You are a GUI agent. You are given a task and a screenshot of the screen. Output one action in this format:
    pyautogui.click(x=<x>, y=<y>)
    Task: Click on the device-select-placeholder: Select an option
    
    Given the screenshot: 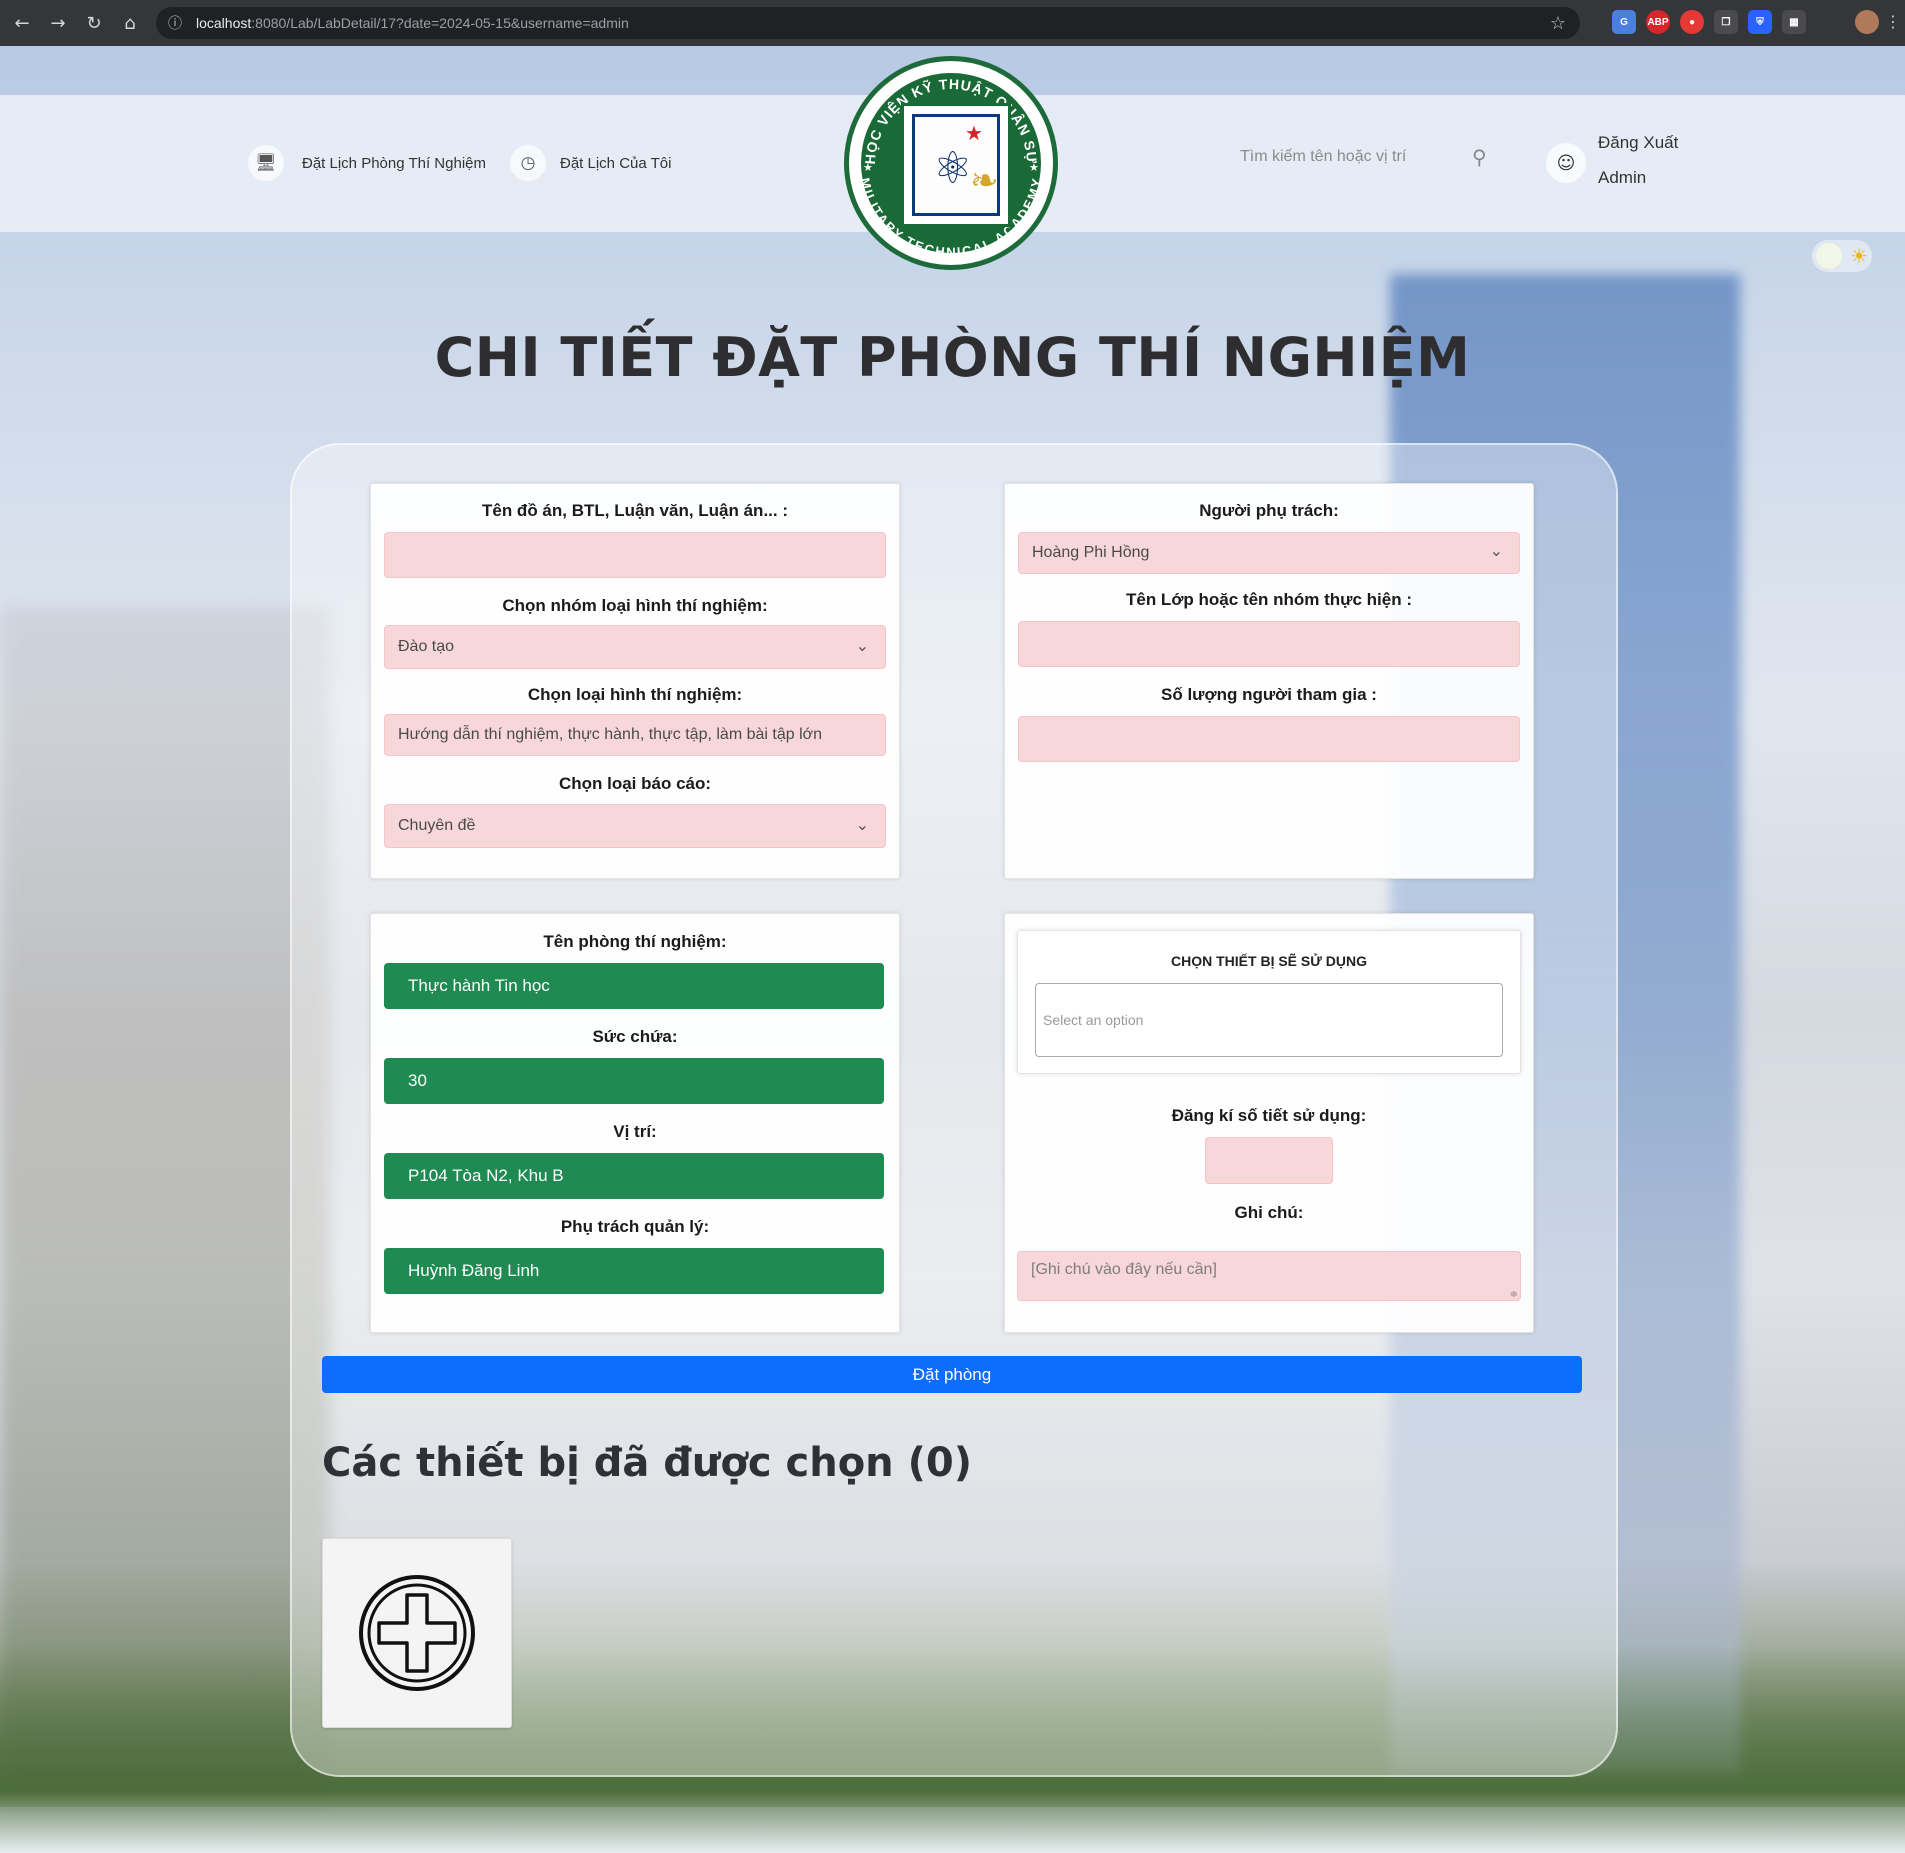 What is the action you would take?
    pyautogui.click(x=1093, y=1020)
    